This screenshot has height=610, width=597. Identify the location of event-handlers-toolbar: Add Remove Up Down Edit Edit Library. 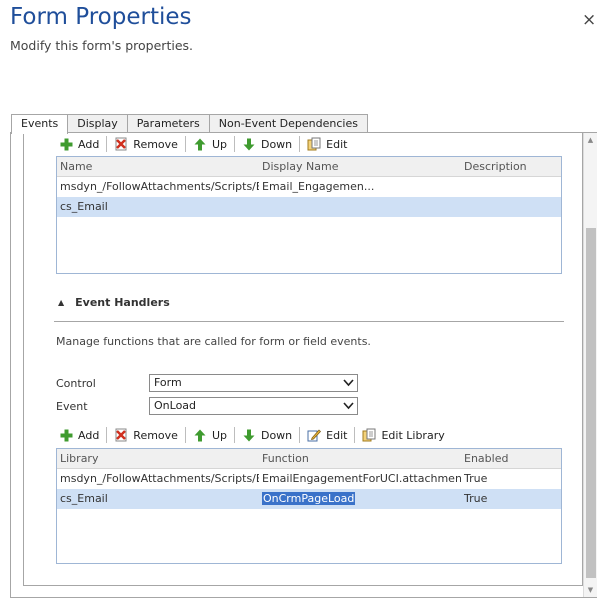
(252, 435).